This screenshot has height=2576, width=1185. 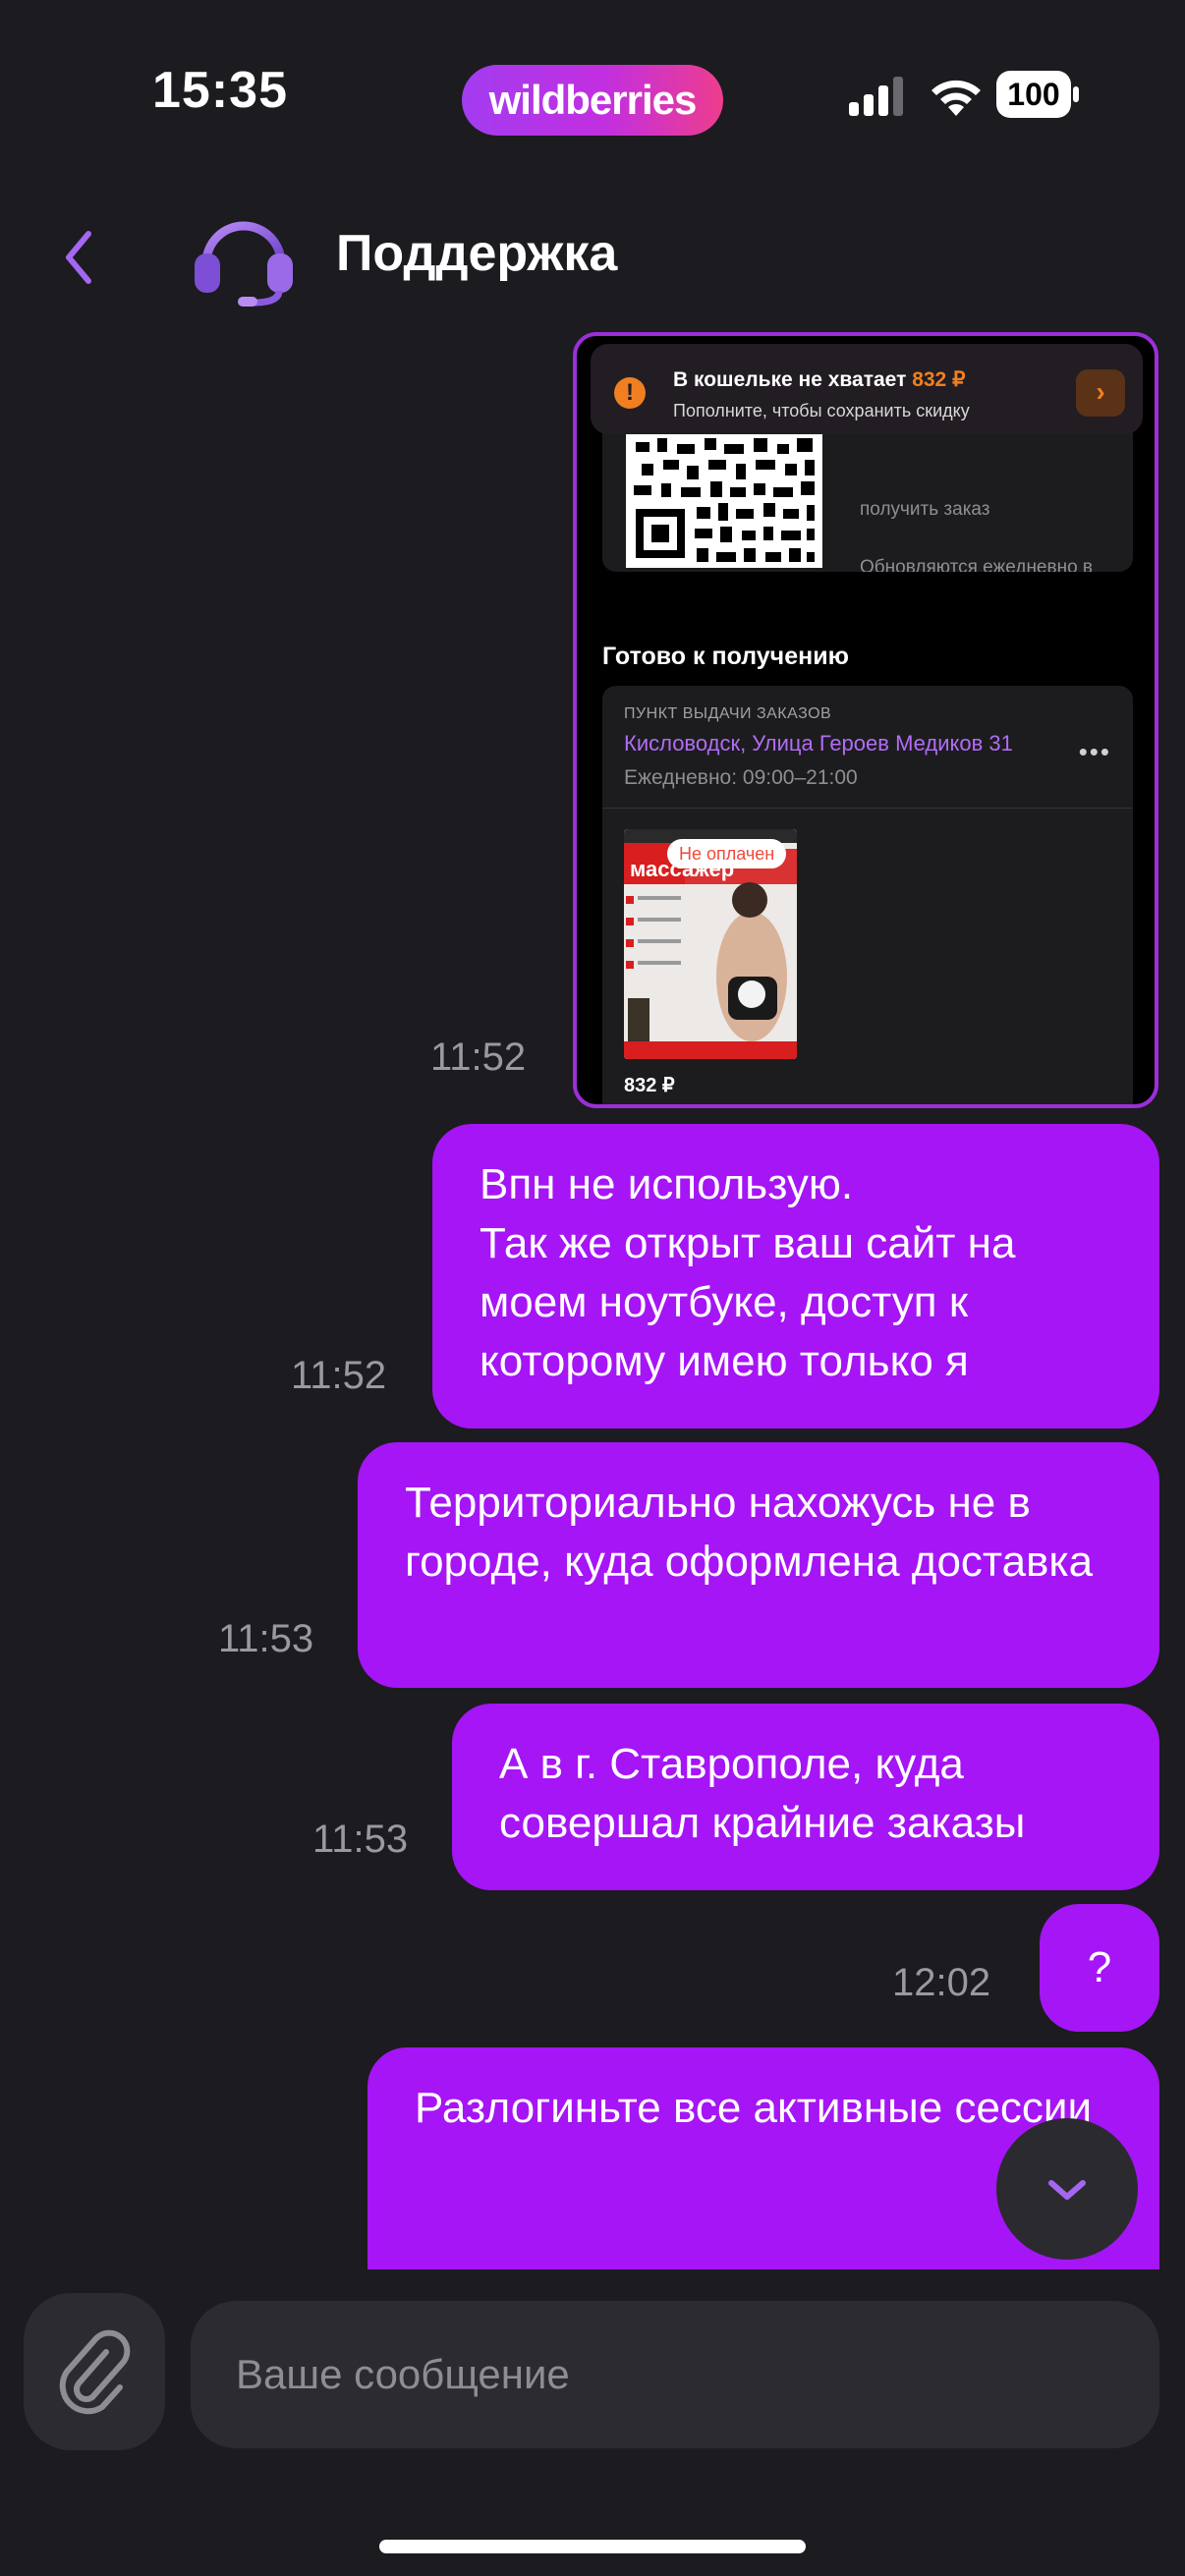 I want to click on ready-section-title: Готово к получению, so click(x=726, y=656).